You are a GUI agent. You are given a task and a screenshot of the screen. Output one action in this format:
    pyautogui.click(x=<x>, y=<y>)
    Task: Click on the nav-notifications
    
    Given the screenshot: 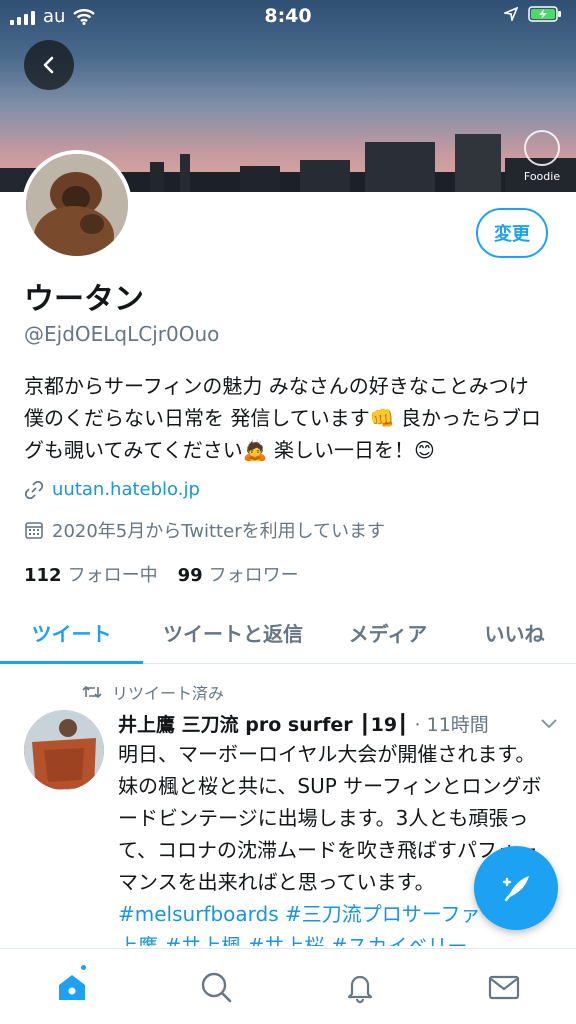 What is the action you would take?
    pyautogui.click(x=360, y=986)
    